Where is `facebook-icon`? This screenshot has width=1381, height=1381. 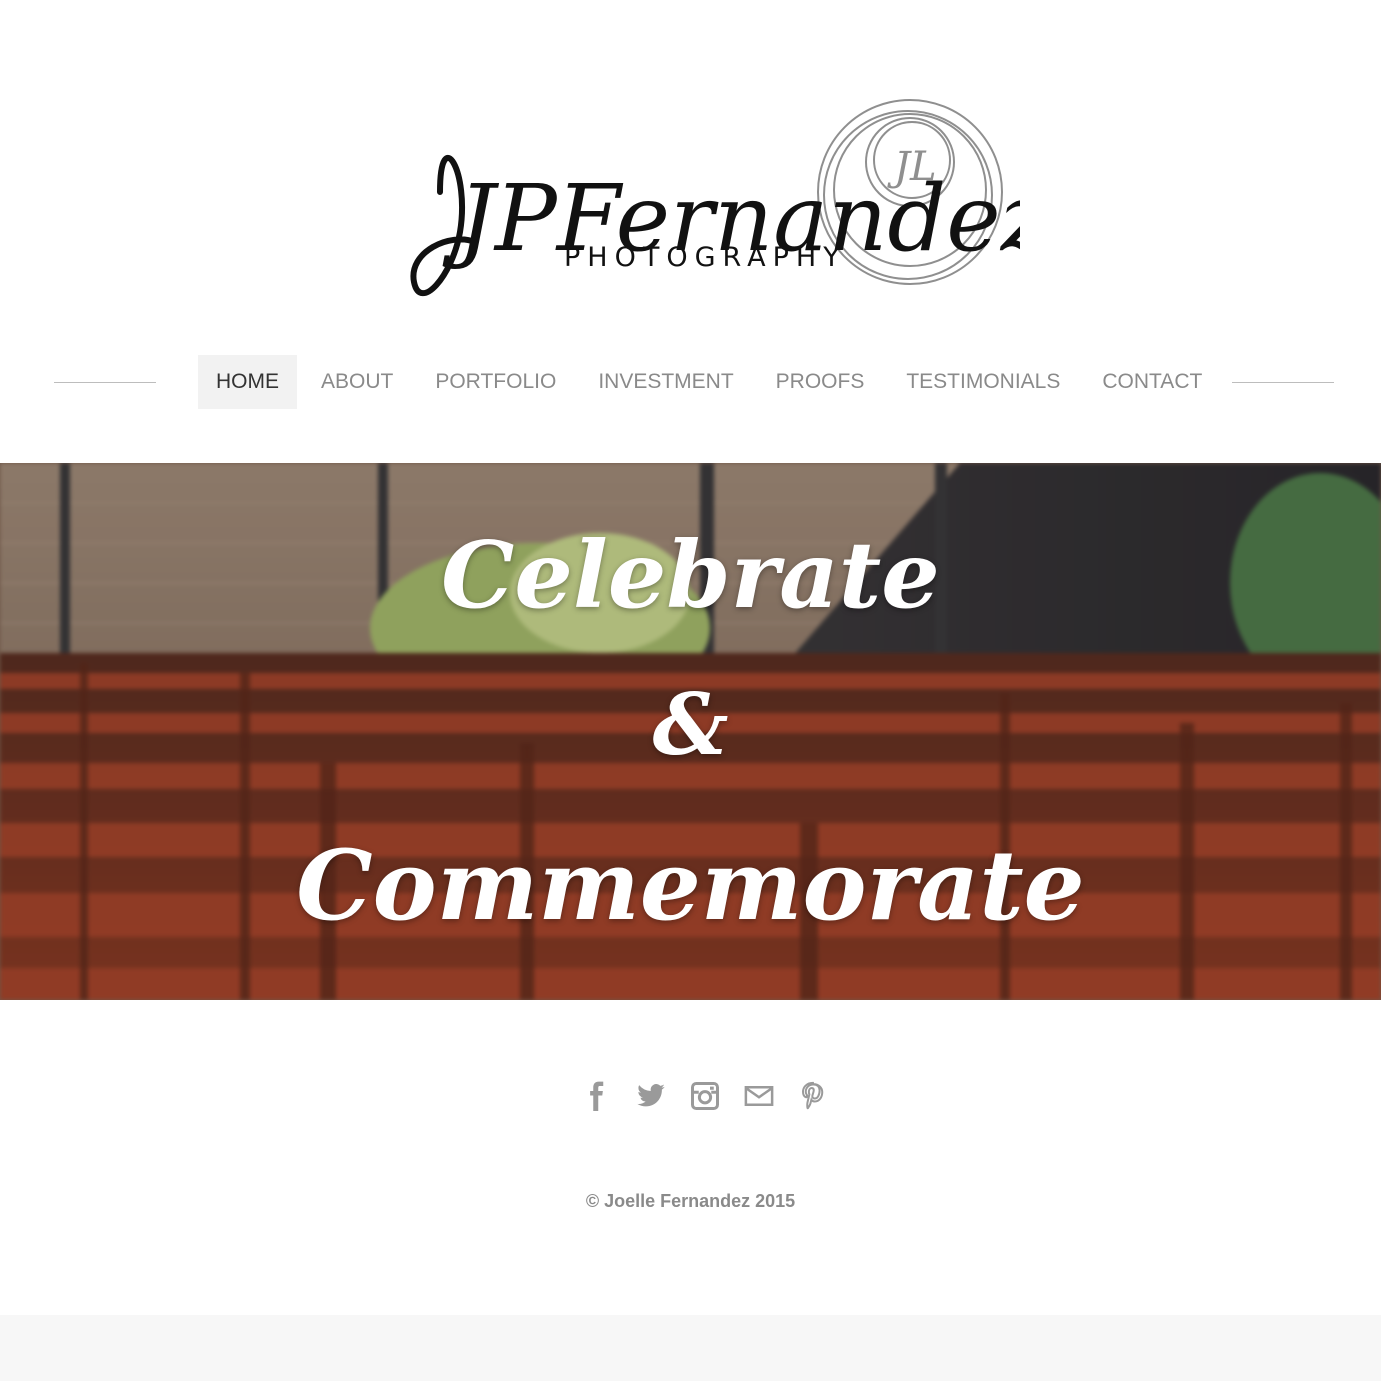 facebook-icon is located at coordinates (597, 1096).